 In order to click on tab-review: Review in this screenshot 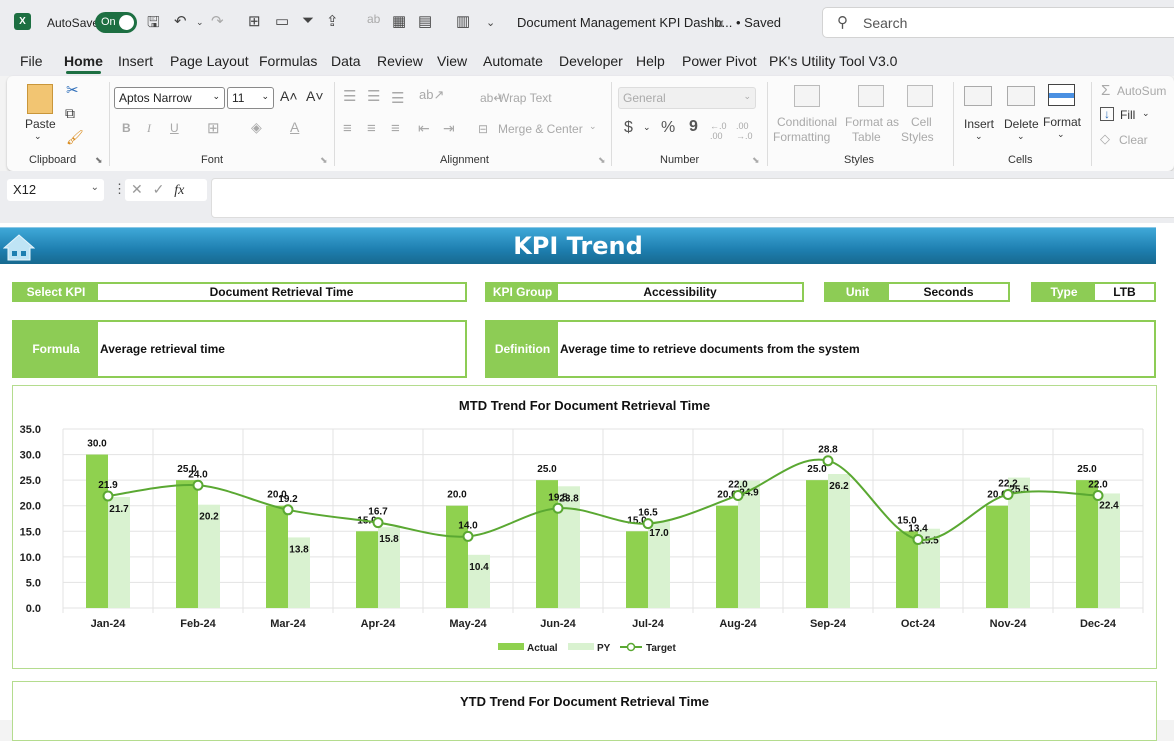, I will do `click(400, 61)`.